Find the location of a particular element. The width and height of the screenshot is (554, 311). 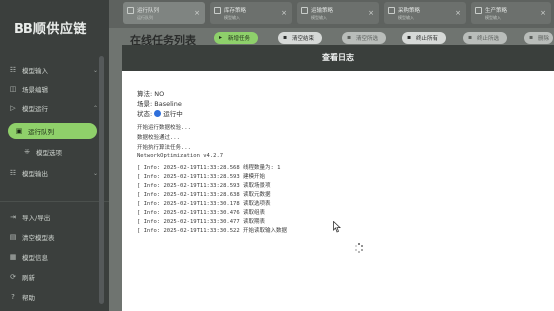

tab-inventory-policy: 库存策略 模型输入 × is located at coordinates (251, 13).